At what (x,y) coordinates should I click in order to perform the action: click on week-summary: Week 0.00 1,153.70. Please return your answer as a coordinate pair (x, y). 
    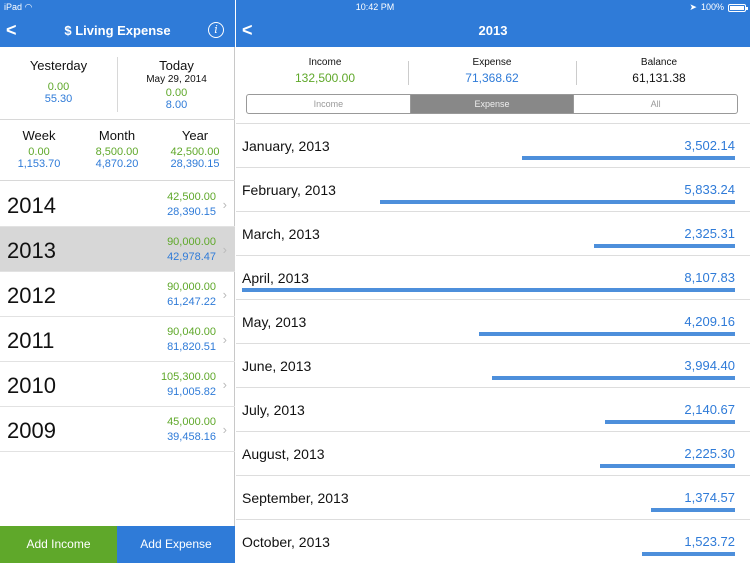
    Looking at the image, I should click on (39, 149).